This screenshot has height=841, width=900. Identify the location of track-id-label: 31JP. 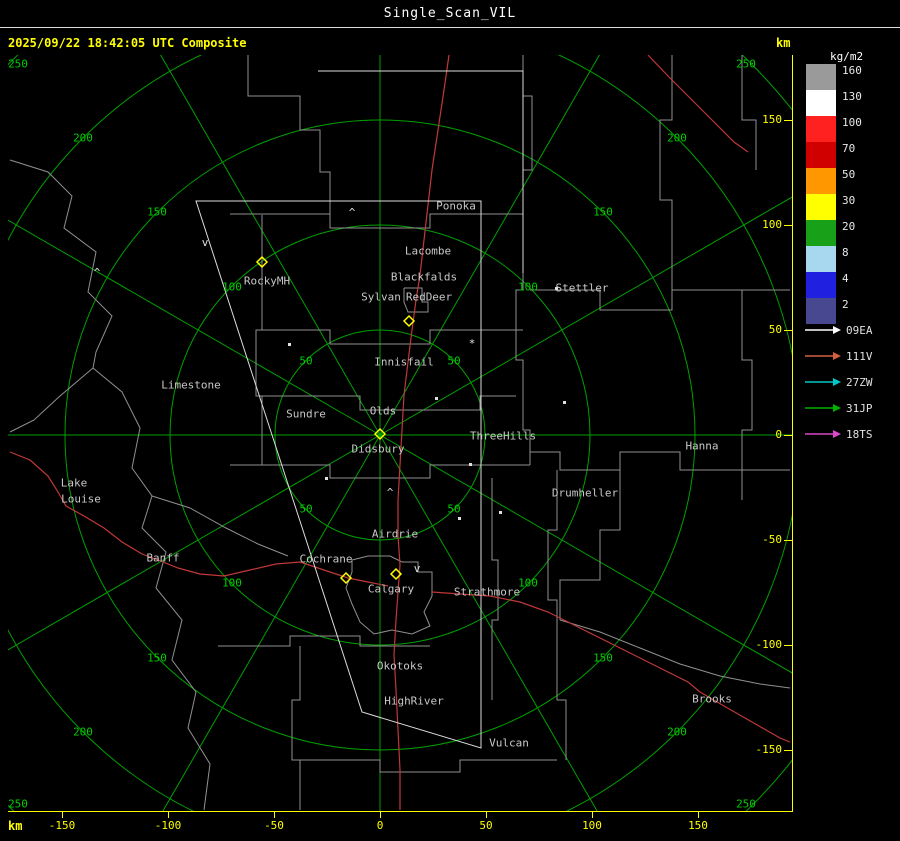
(859, 408).